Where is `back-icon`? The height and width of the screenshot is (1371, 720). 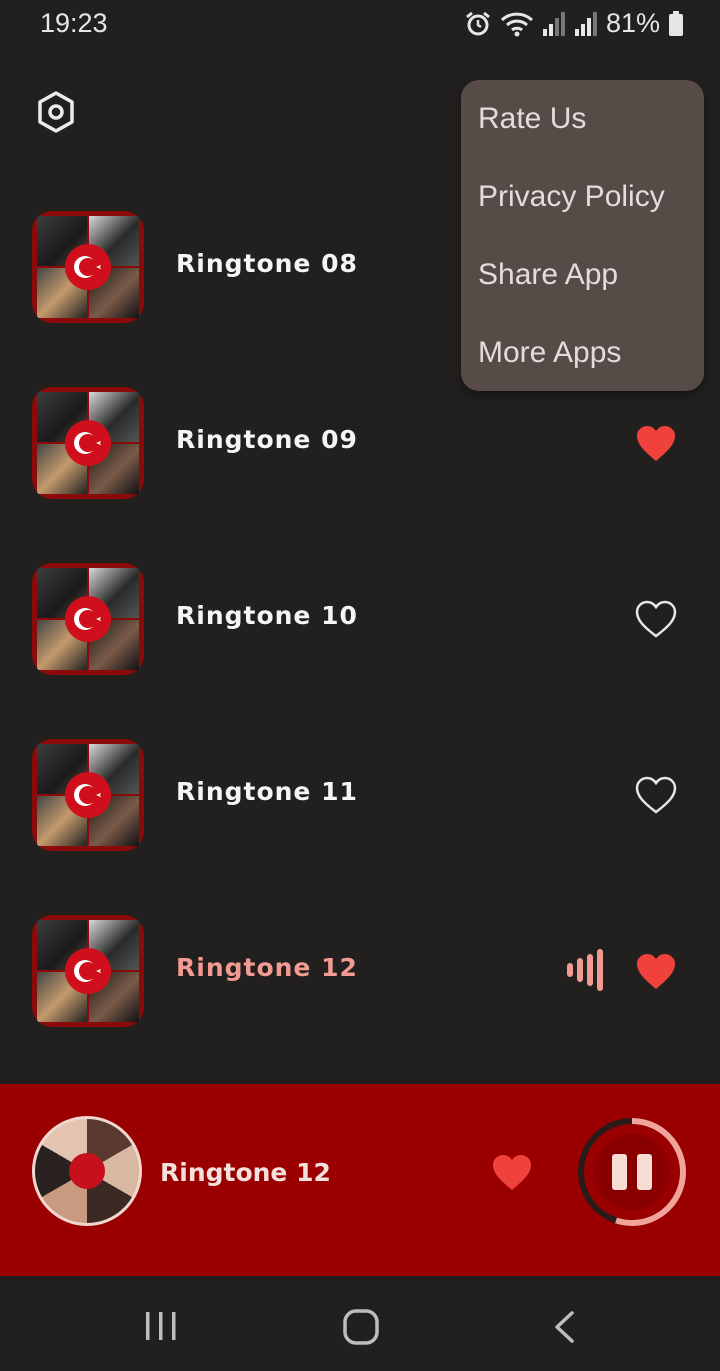
back-icon is located at coordinates (564, 1327).